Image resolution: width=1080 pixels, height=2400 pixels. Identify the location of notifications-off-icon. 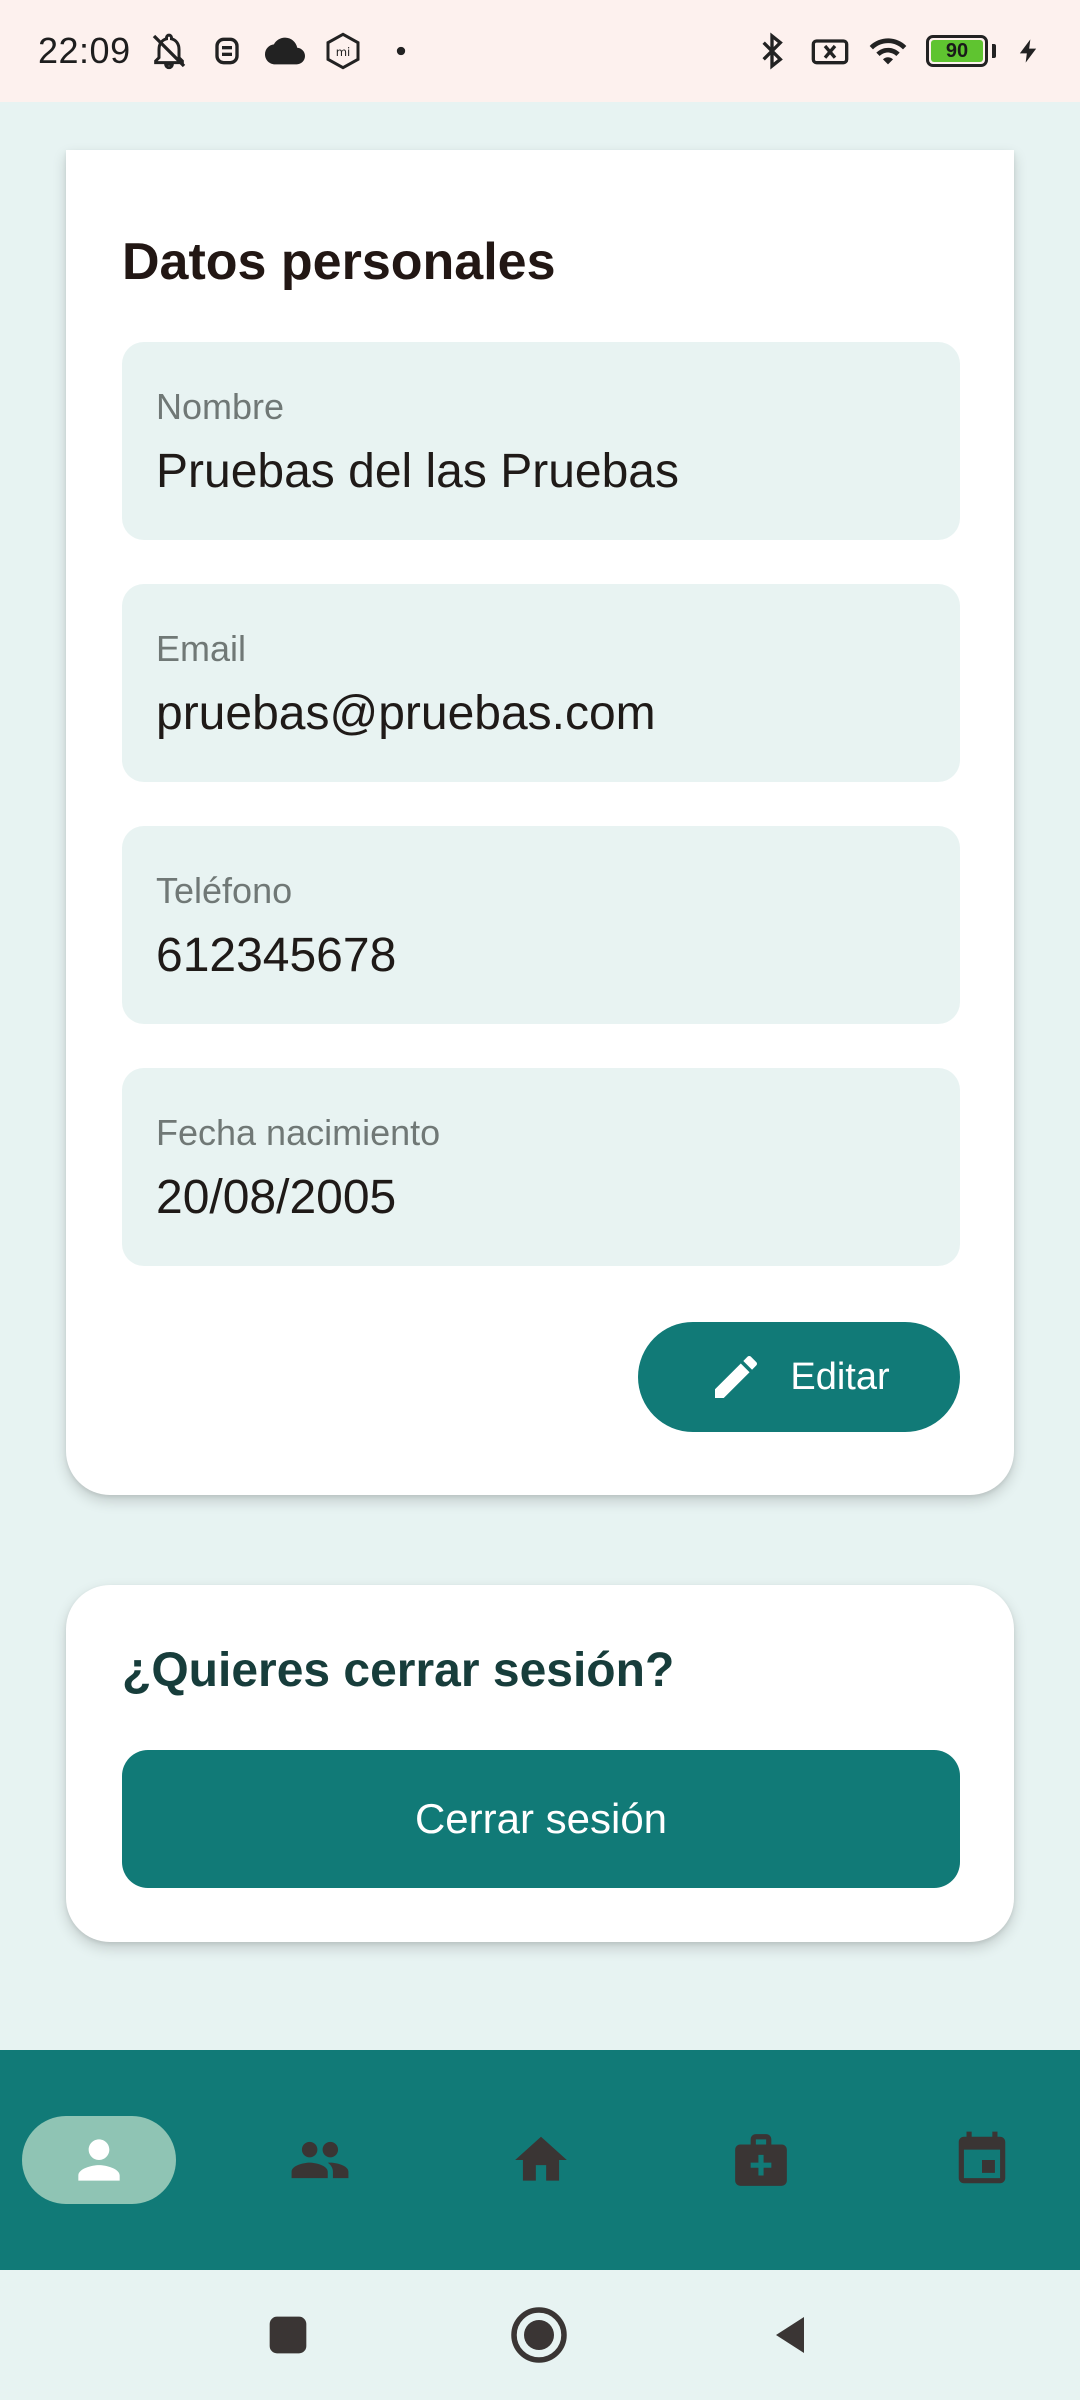
(168, 51).